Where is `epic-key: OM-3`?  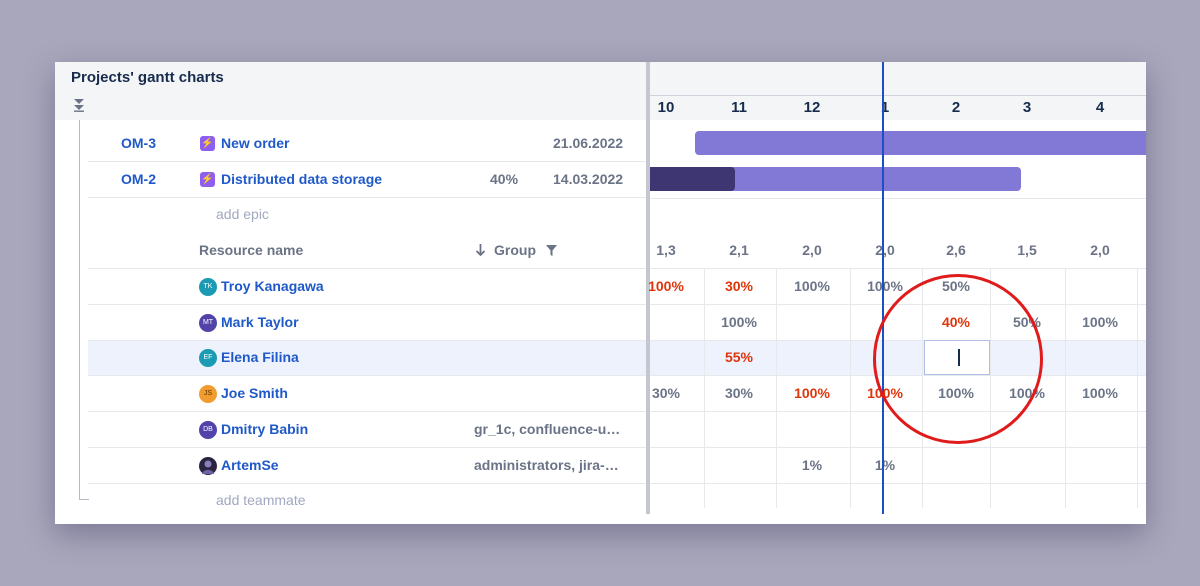 epic-key: OM-3 is located at coordinates (138, 143).